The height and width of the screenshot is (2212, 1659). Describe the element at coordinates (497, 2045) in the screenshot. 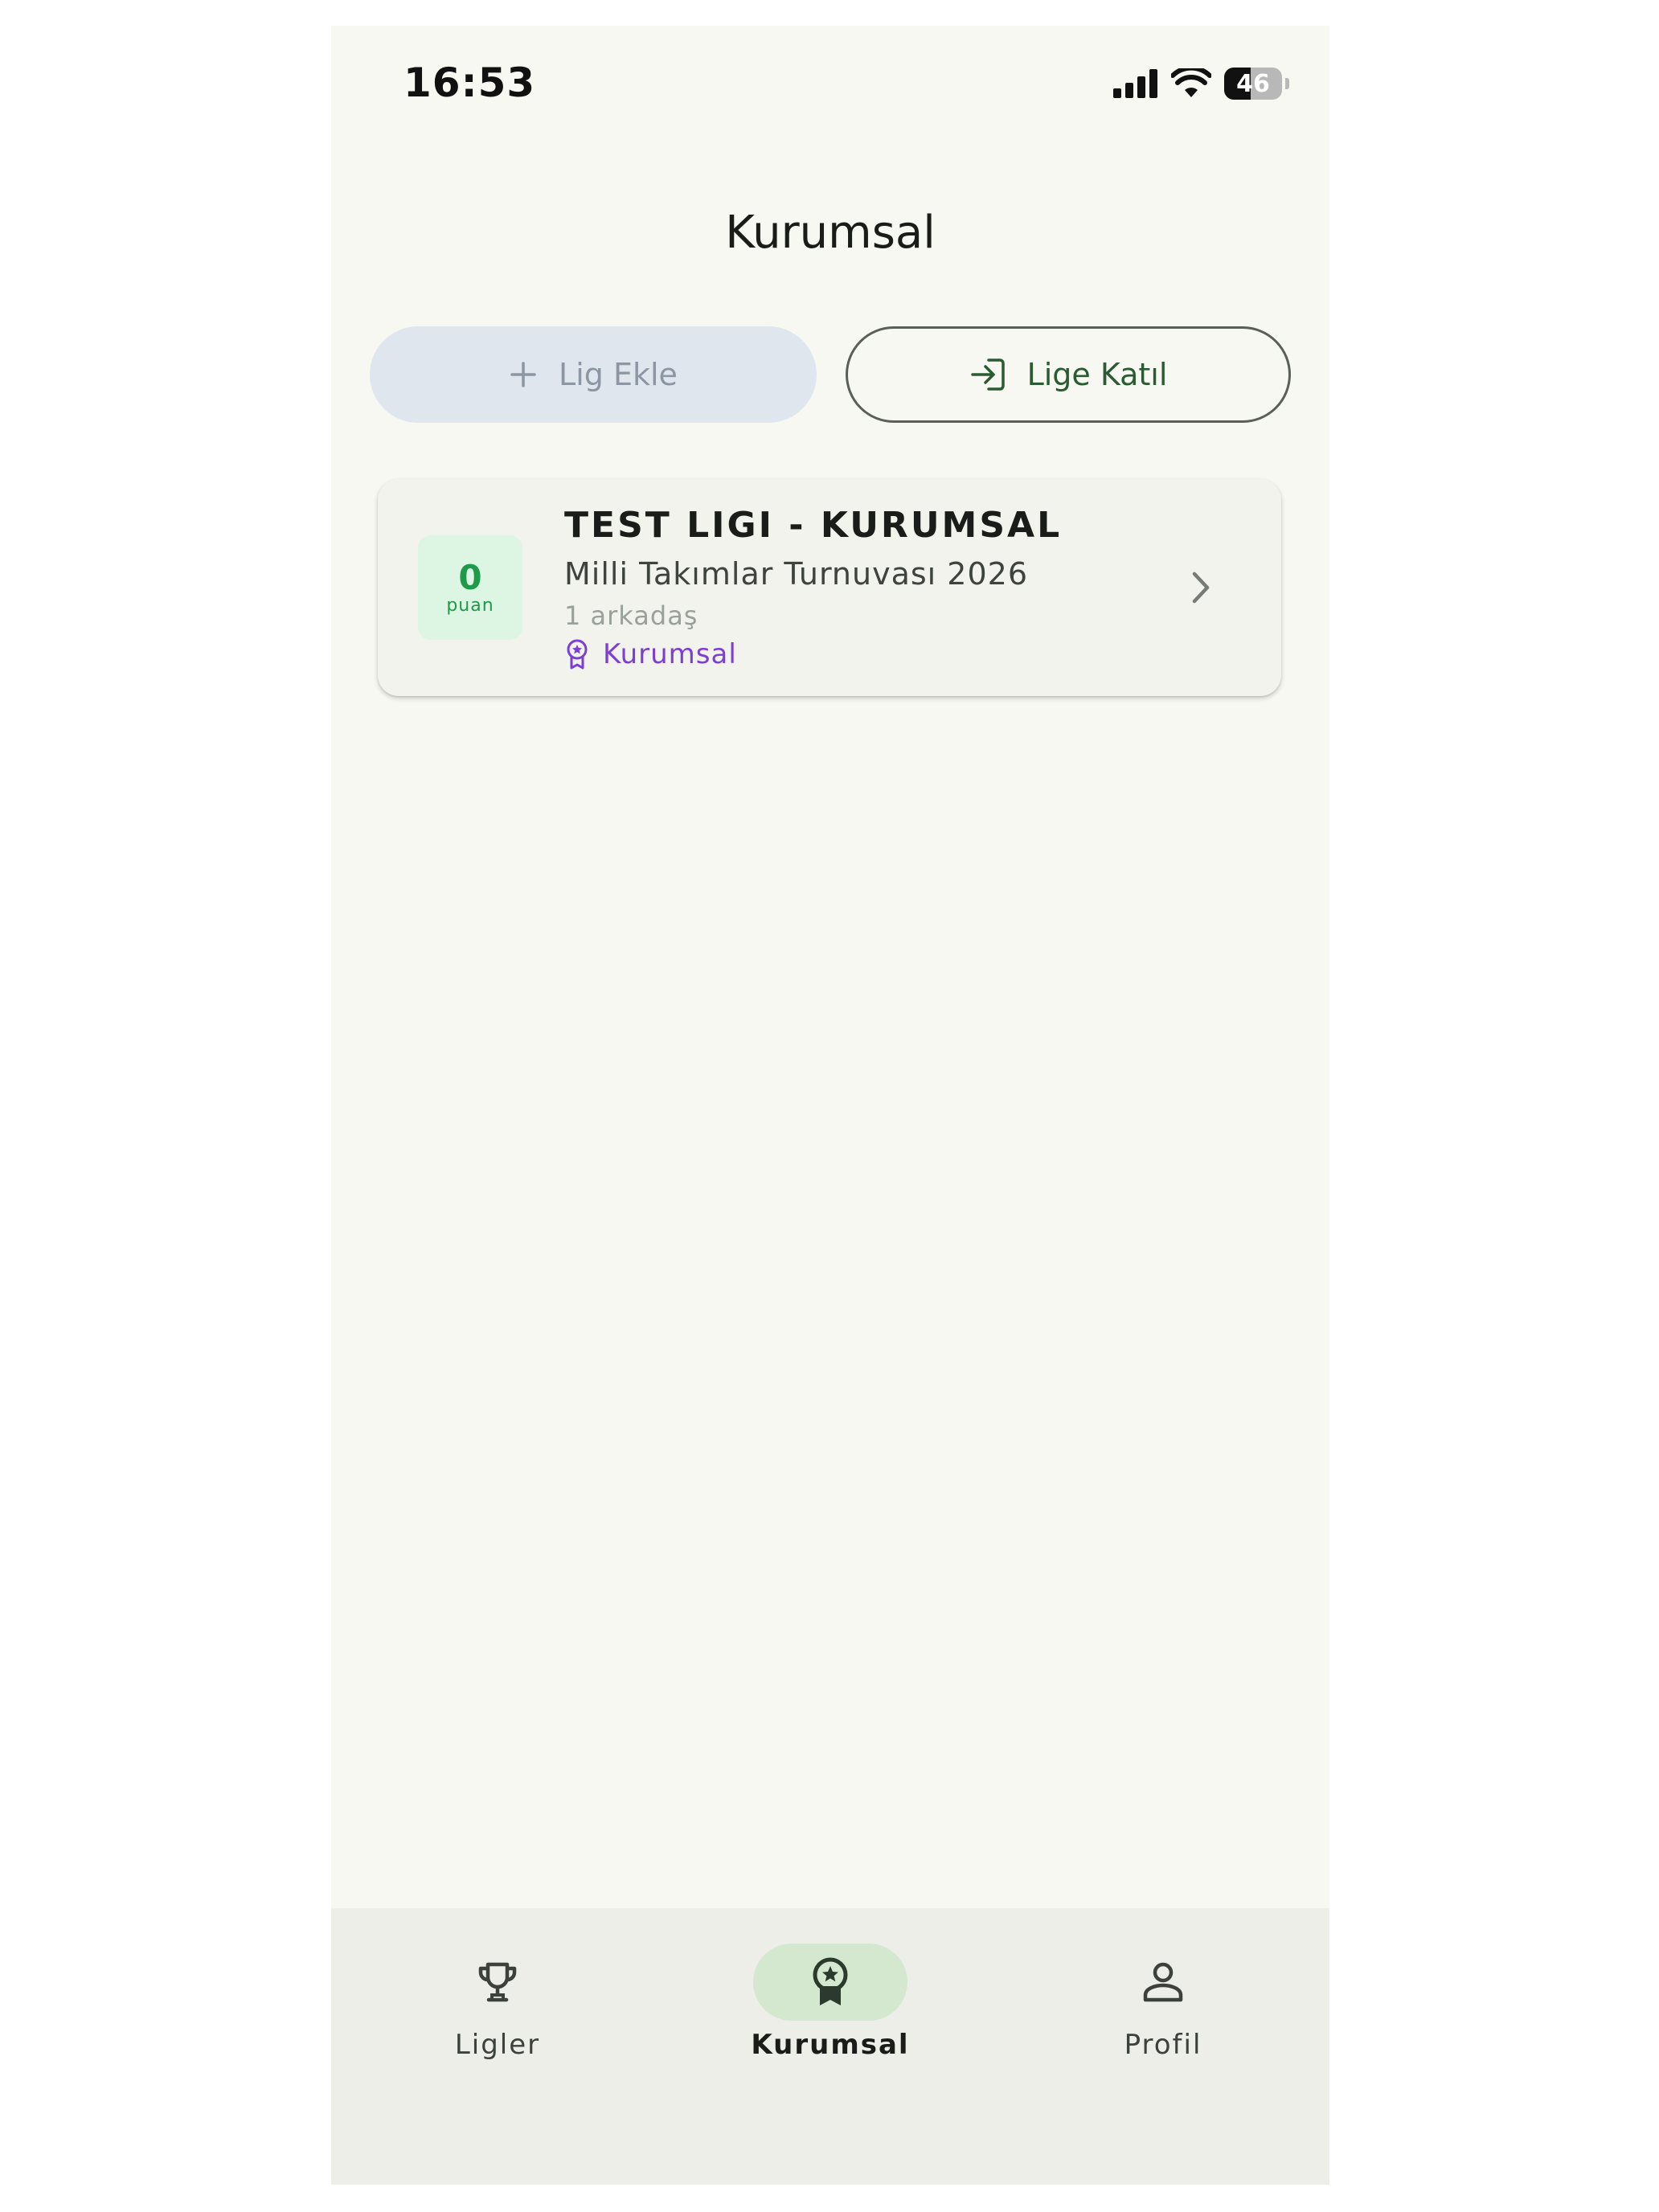

I see `nav-label-ligler: Ligler` at that location.